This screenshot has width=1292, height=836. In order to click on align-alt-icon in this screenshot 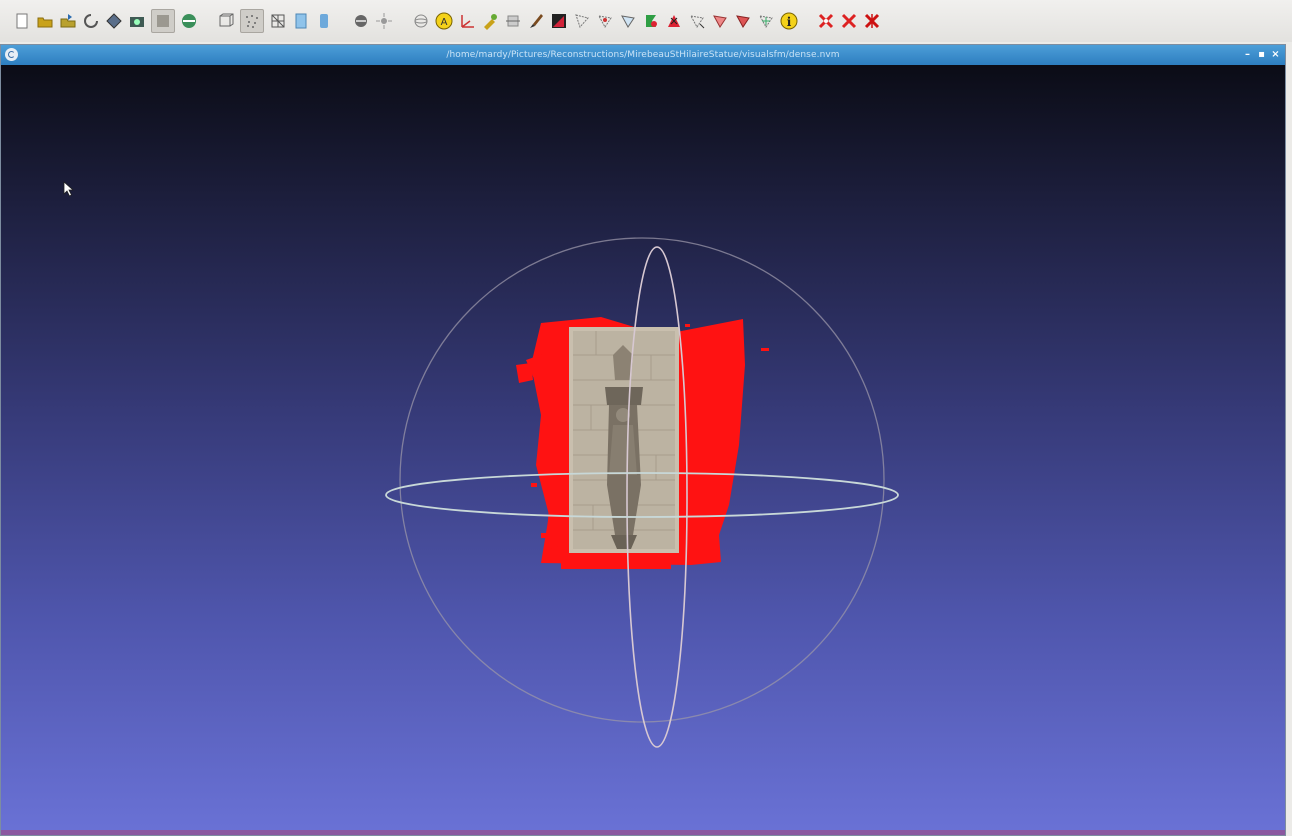, I will do `click(743, 21)`.